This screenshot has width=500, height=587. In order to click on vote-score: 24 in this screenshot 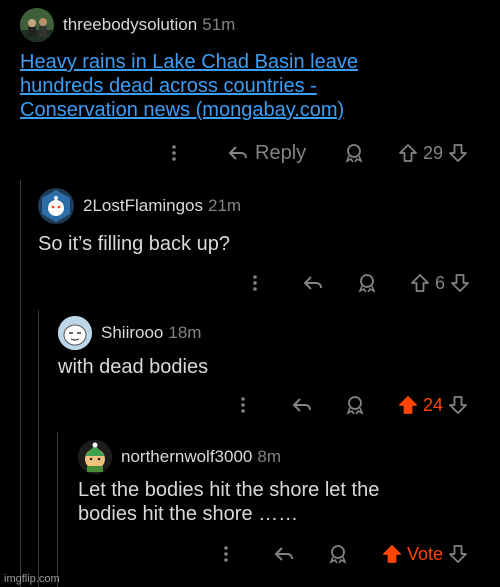, I will do `click(433, 404)`.